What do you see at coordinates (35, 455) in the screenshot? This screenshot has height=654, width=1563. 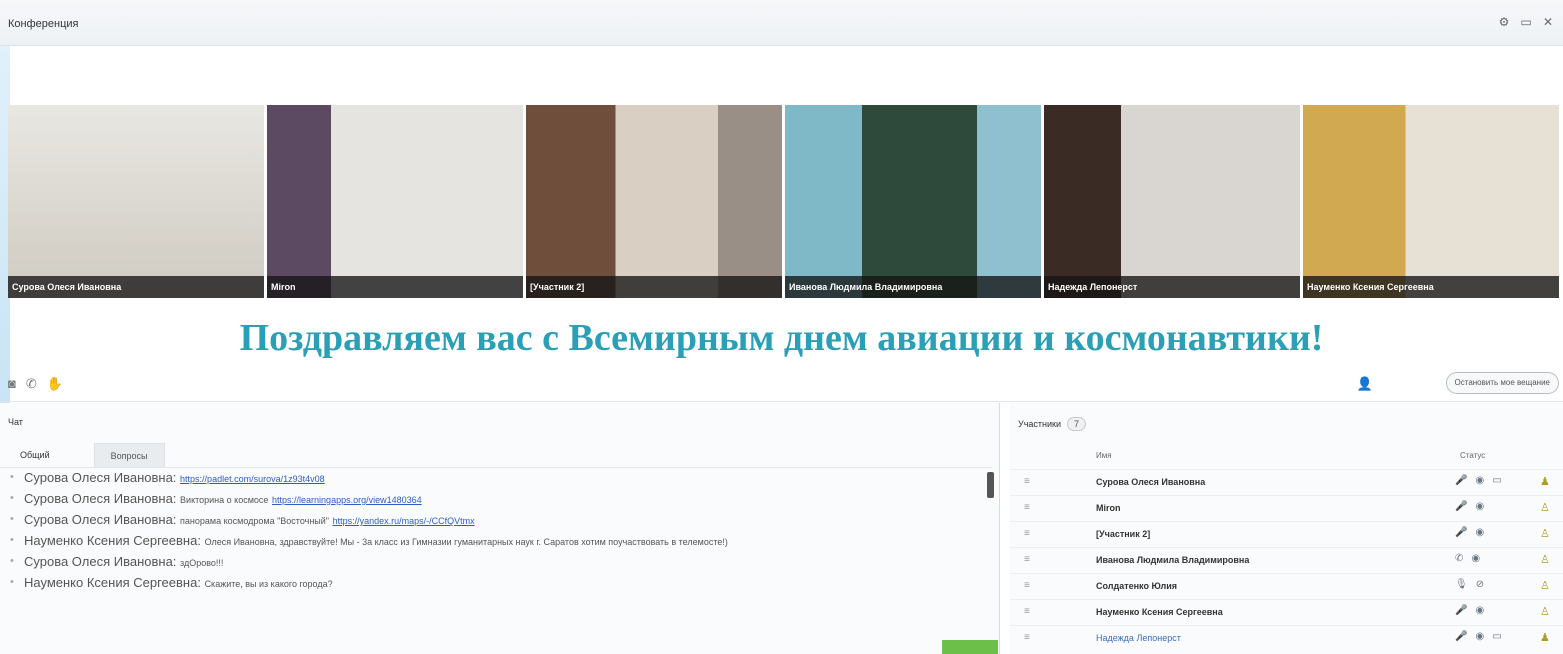 I see `tab-general: Общий` at bounding box center [35, 455].